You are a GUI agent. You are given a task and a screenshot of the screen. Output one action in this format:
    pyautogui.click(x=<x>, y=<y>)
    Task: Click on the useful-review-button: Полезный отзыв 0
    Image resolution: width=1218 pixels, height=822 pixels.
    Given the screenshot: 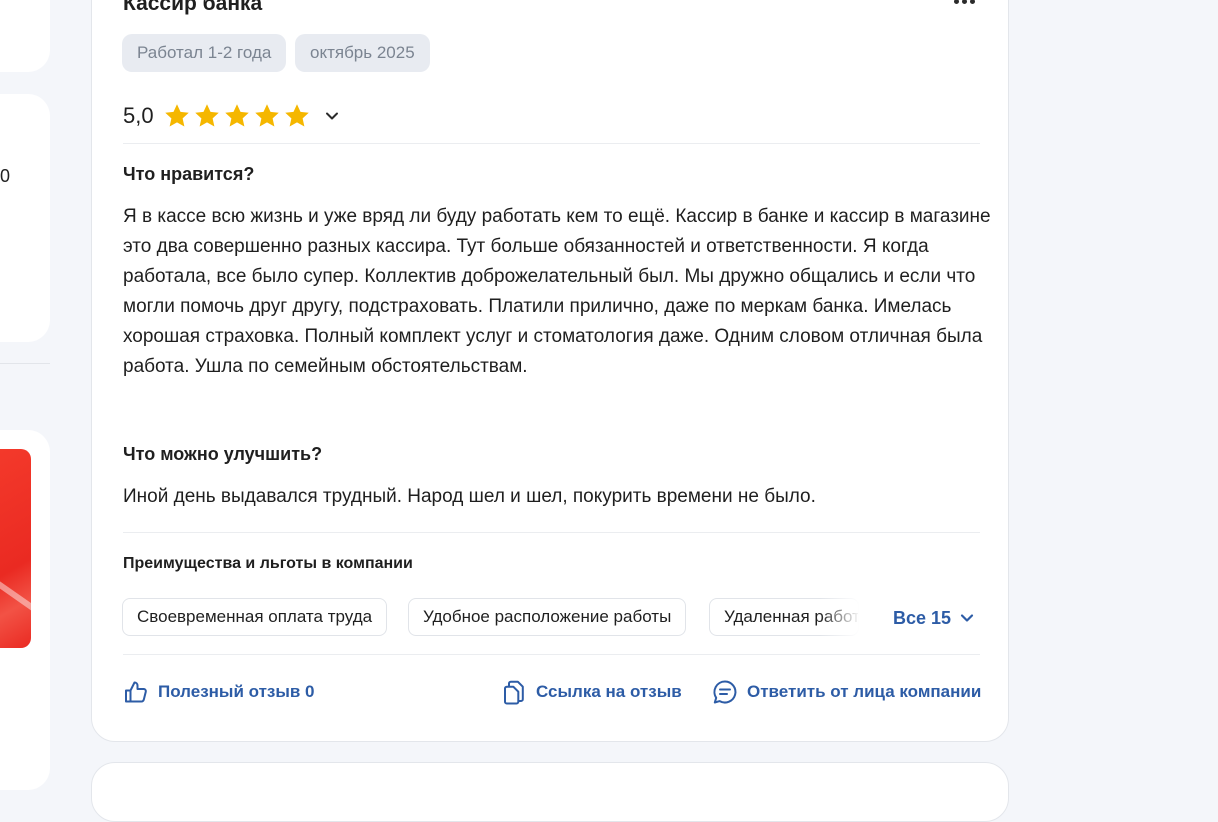 What is the action you would take?
    pyautogui.click(x=218, y=692)
    